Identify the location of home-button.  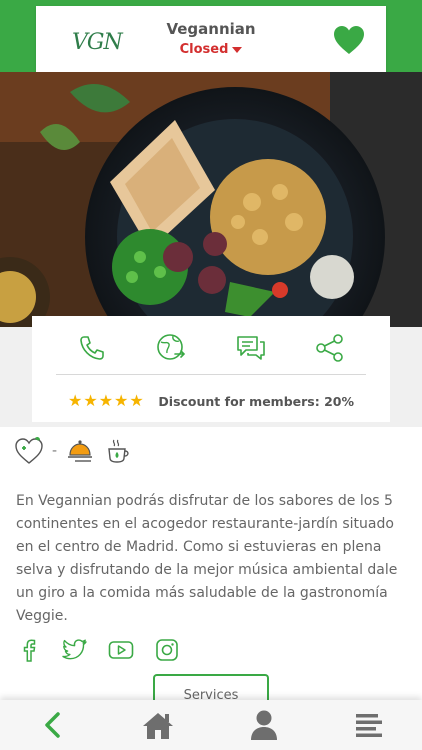
(158, 725).